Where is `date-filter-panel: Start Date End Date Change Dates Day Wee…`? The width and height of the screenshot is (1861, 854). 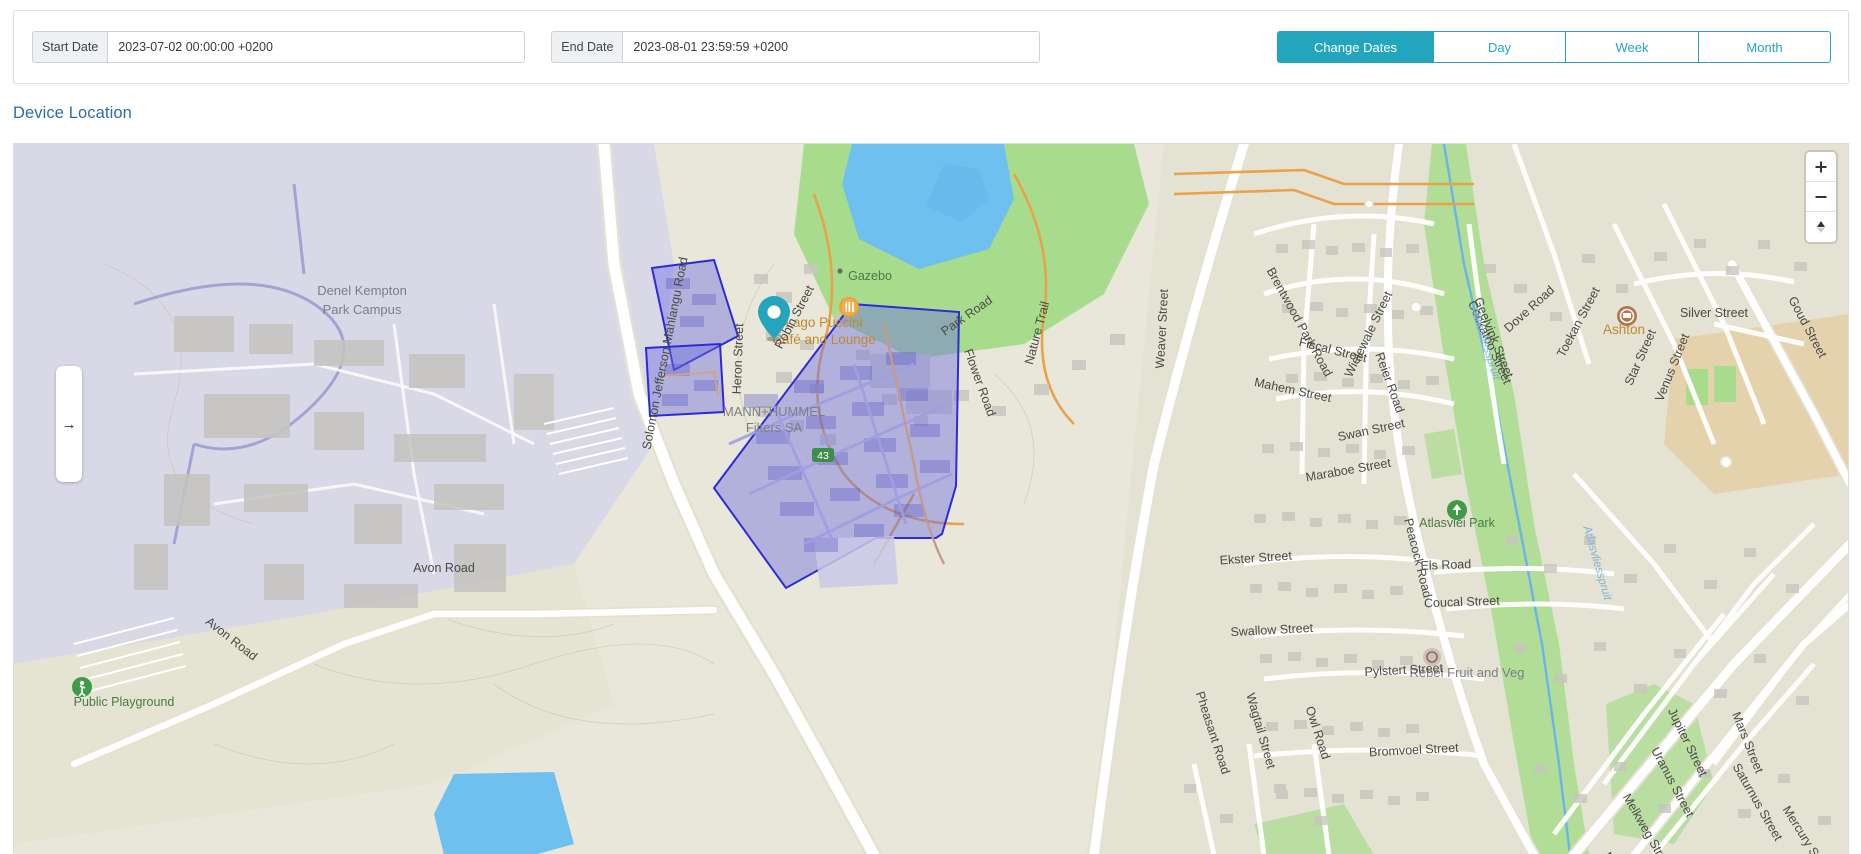
date-filter-panel: Start Date End Date Change Dates Day Wee… is located at coordinates (931, 47).